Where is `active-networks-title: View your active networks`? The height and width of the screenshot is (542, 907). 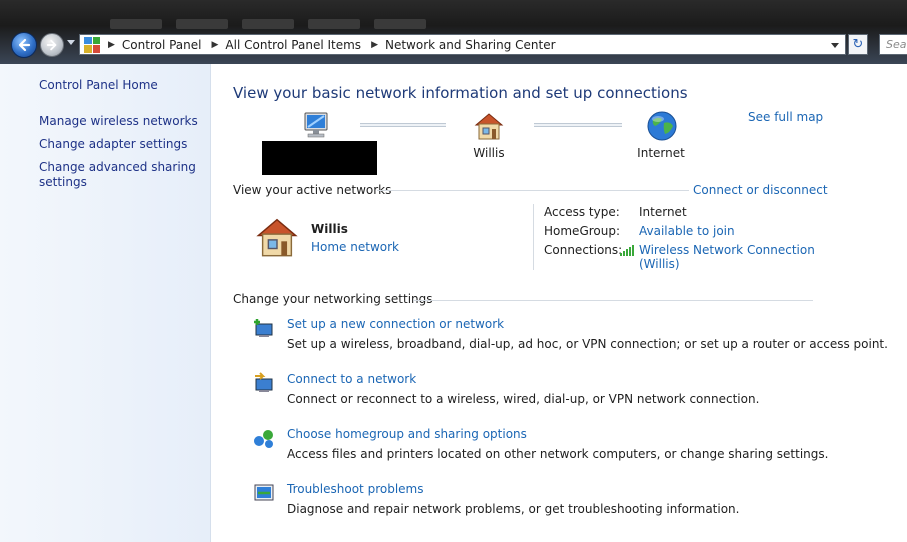
active-networks-title: View your active networks is located at coordinates (312, 190).